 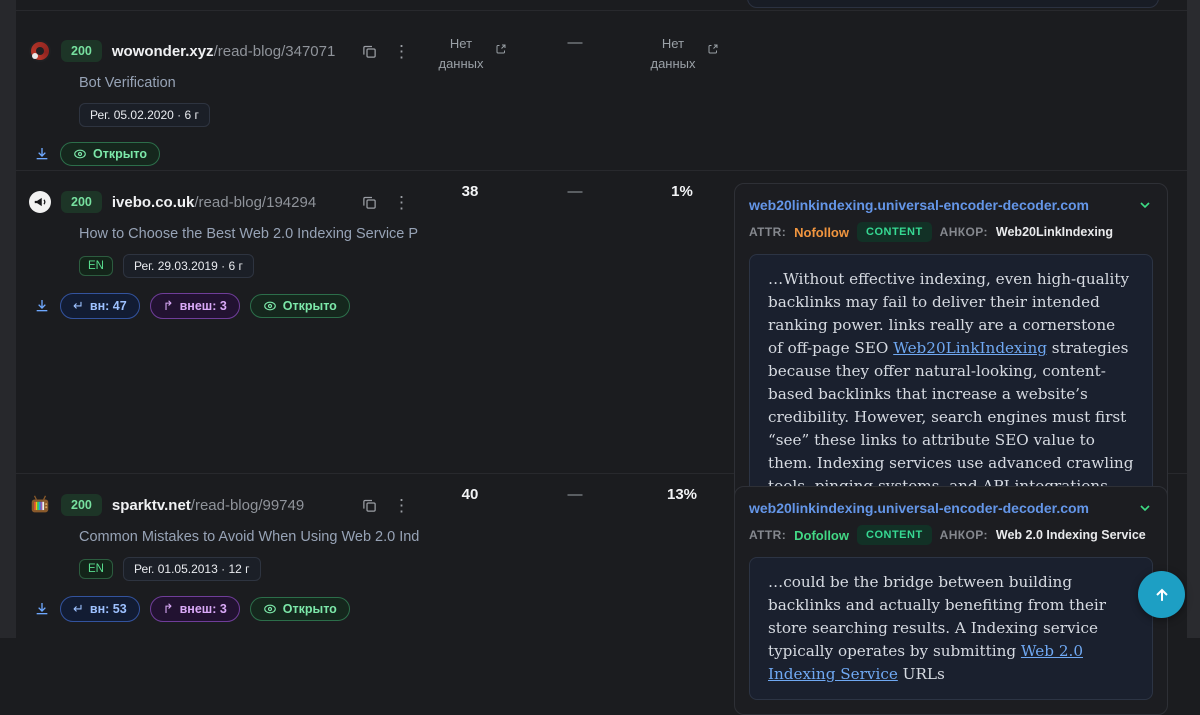 What do you see at coordinates (8, 319) in the screenshot?
I see `left-edge-strip` at bounding box center [8, 319].